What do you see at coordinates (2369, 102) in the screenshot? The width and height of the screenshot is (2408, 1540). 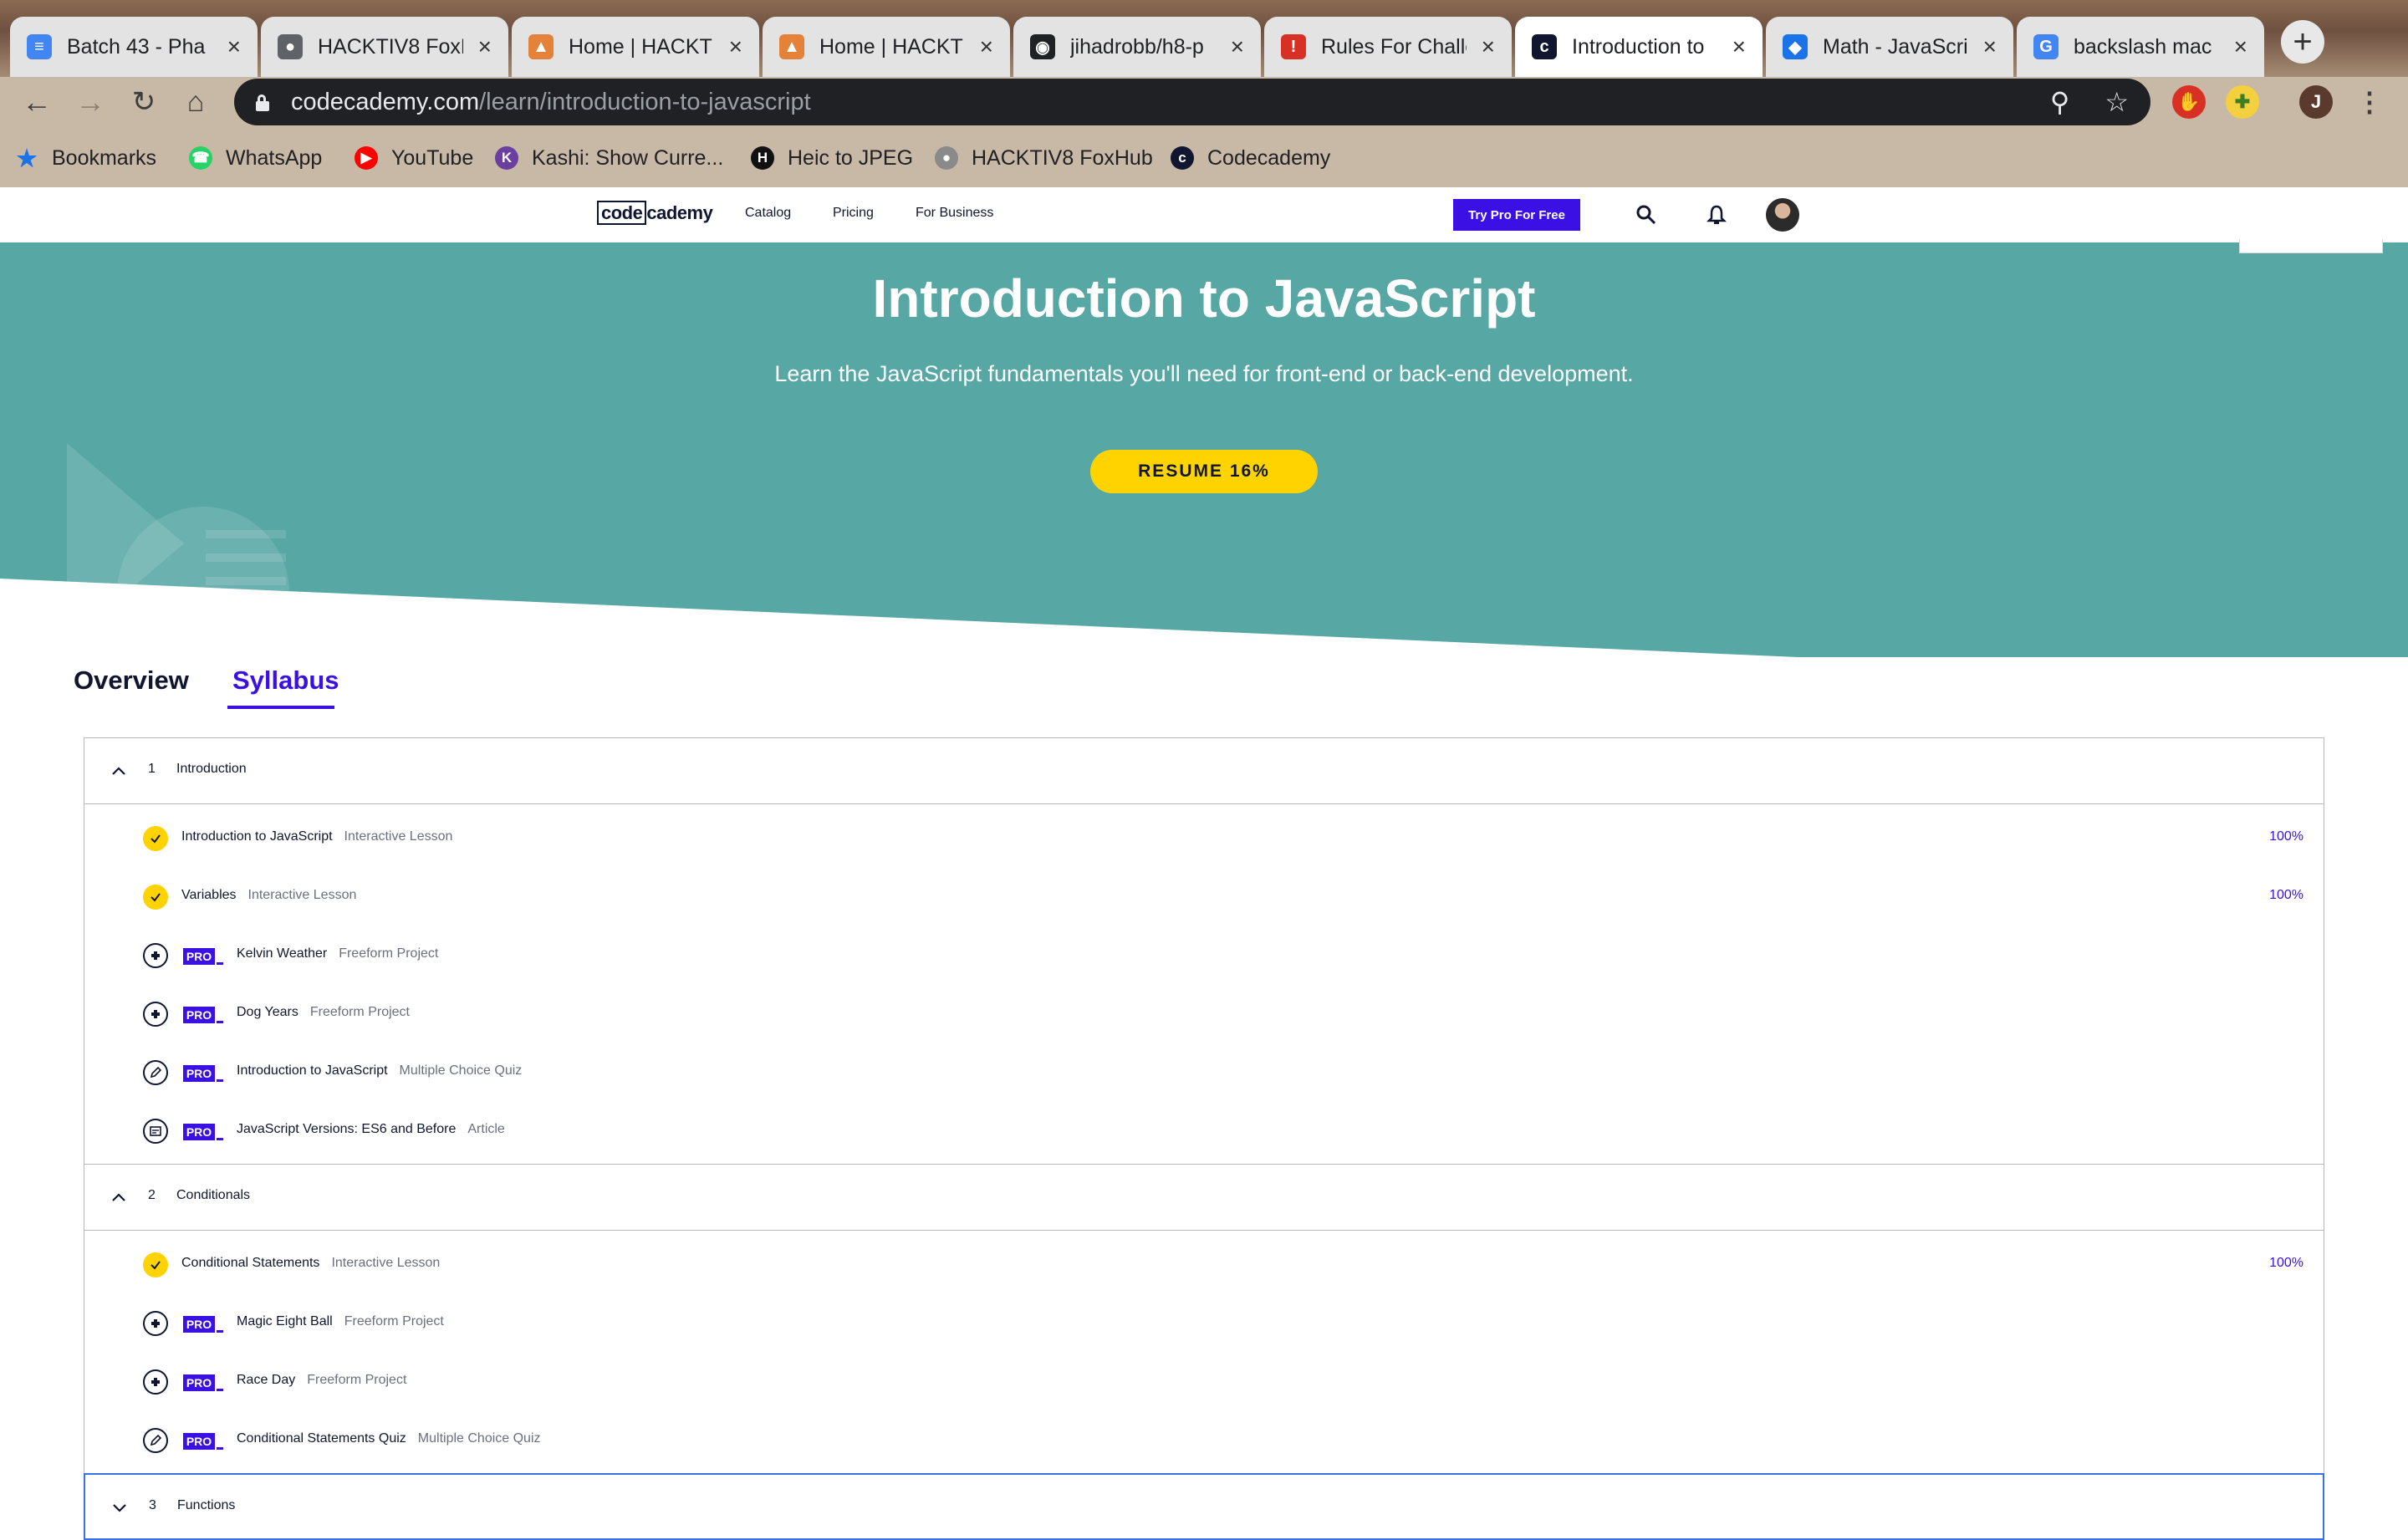 I see `menu-dots-icon: ⋮` at bounding box center [2369, 102].